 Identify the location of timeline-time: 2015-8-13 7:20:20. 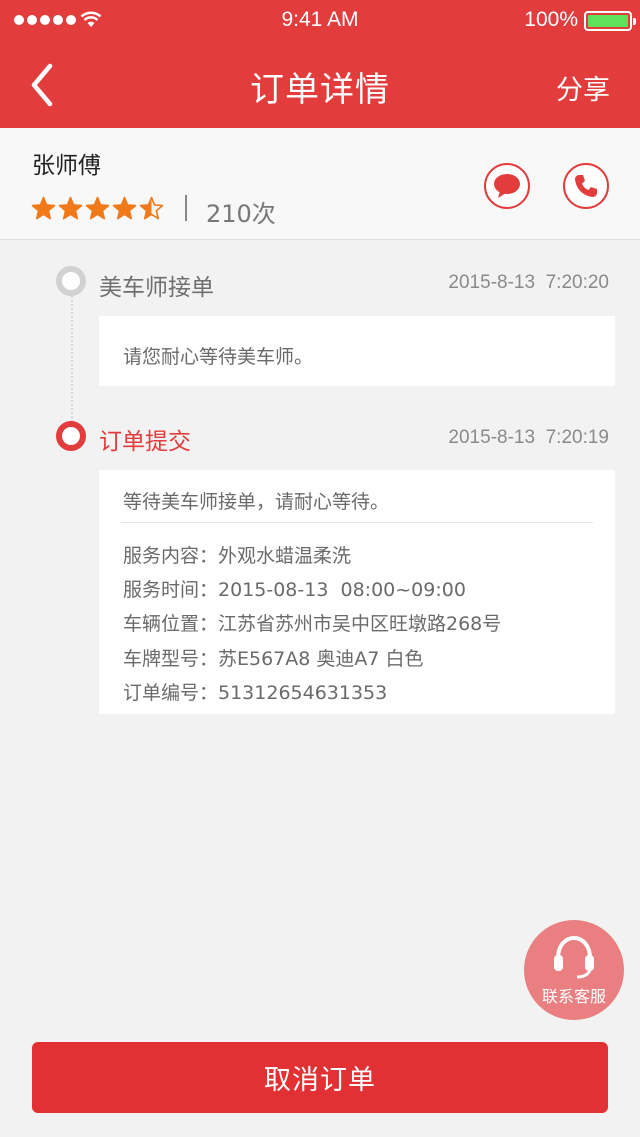
(528, 282).